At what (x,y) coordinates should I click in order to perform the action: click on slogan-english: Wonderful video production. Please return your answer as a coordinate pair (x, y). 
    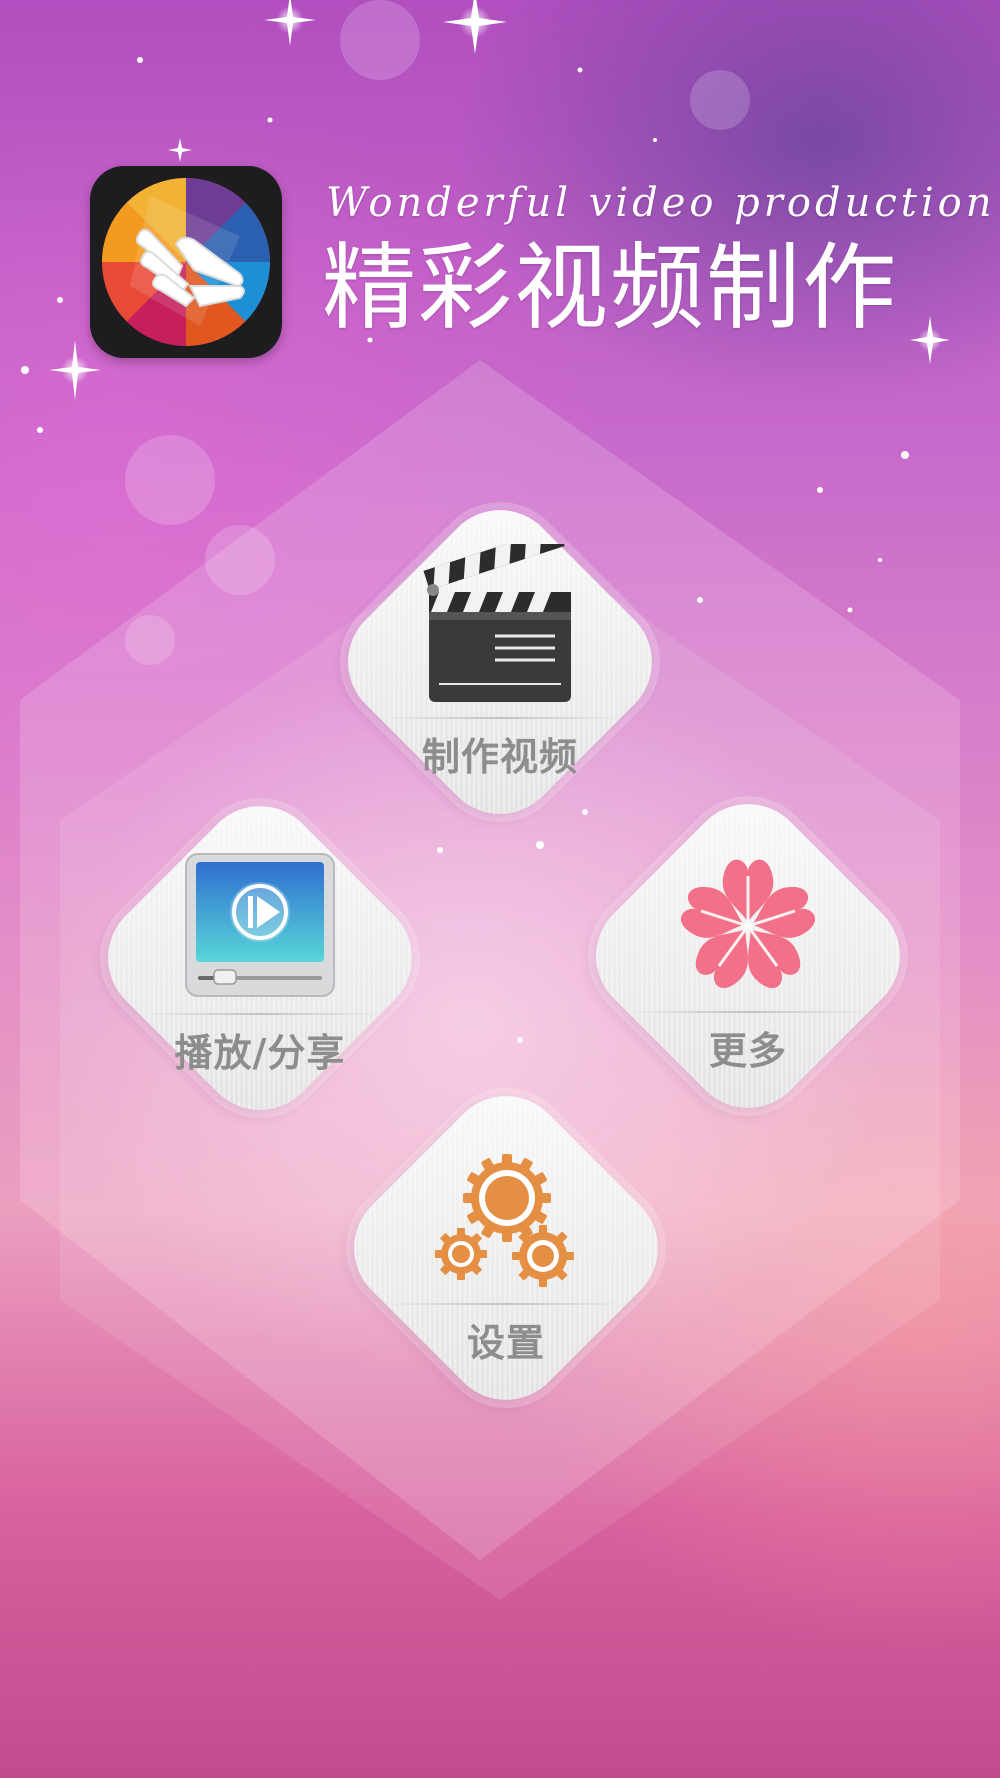
    Looking at the image, I should click on (661, 203).